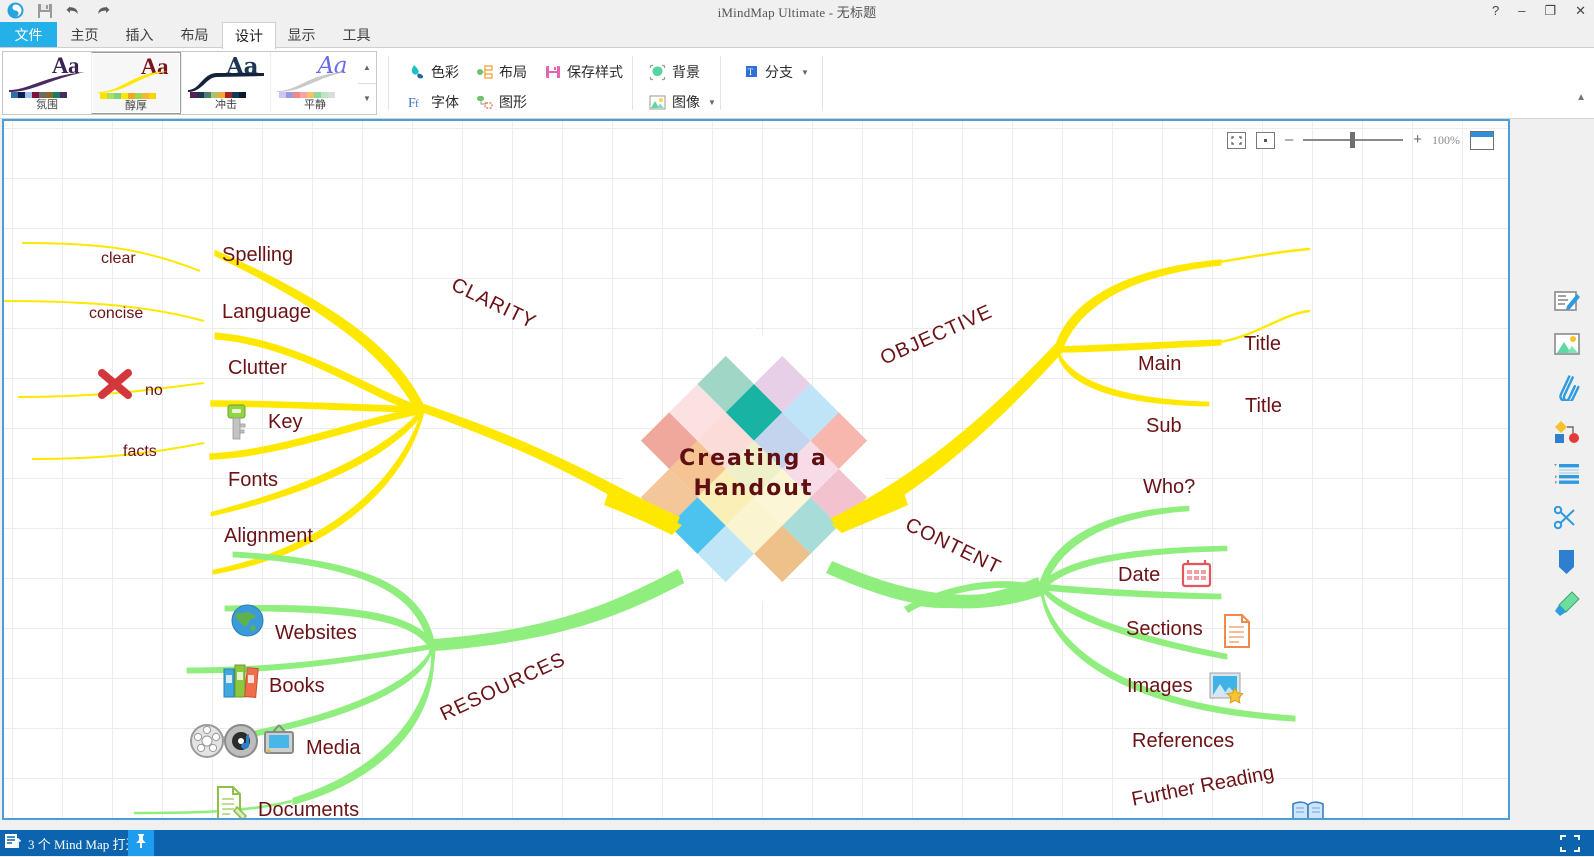  I want to click on brush-tool, so click(1567, 605).